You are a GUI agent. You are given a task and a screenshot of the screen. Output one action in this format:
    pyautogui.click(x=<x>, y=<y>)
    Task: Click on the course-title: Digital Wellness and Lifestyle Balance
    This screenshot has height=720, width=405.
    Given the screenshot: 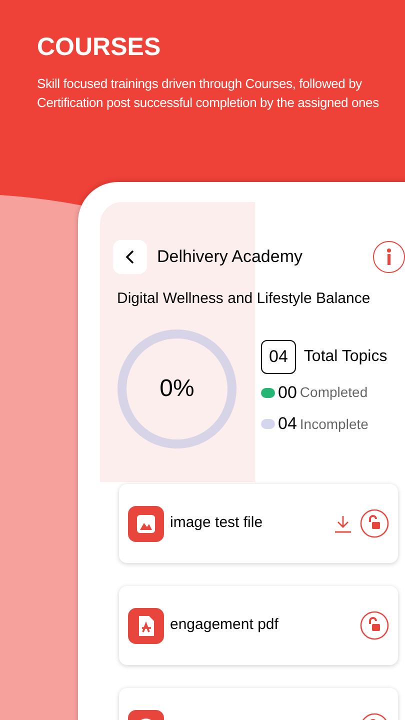 What is the action you would take?
    pyautogui.click(x=244, y=299)
    